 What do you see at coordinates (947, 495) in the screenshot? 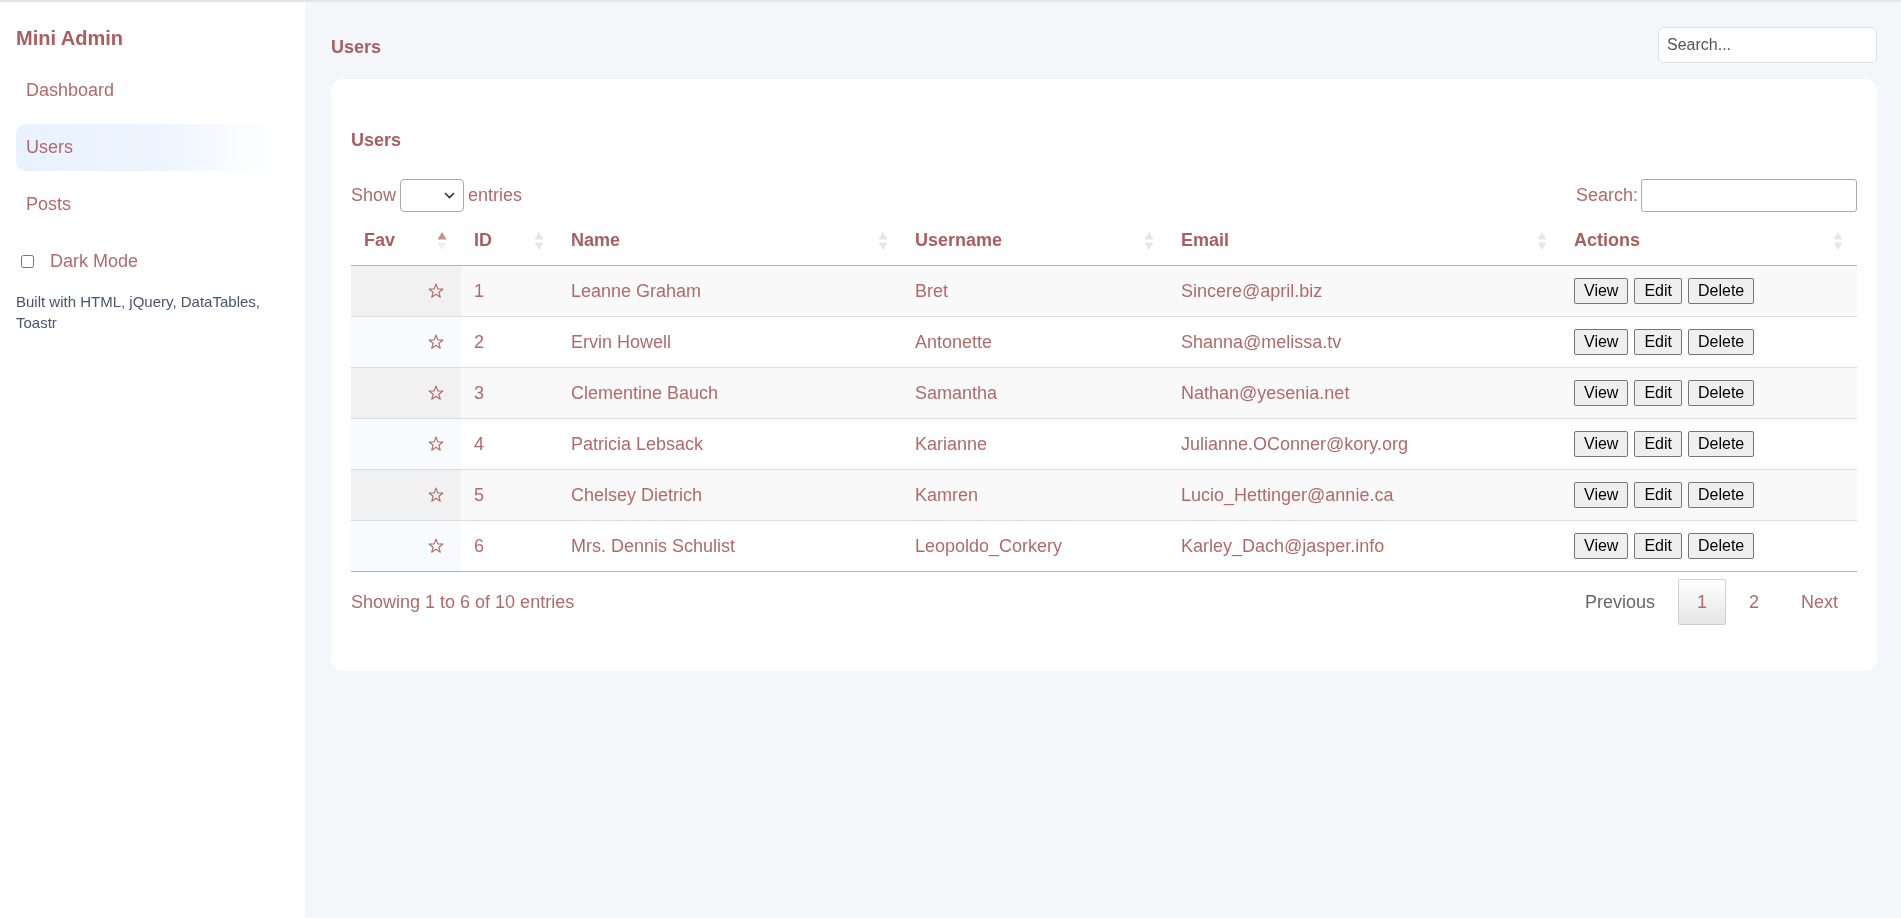
I see `table-cell-text: Kamren` at bounding box center [947, 495].